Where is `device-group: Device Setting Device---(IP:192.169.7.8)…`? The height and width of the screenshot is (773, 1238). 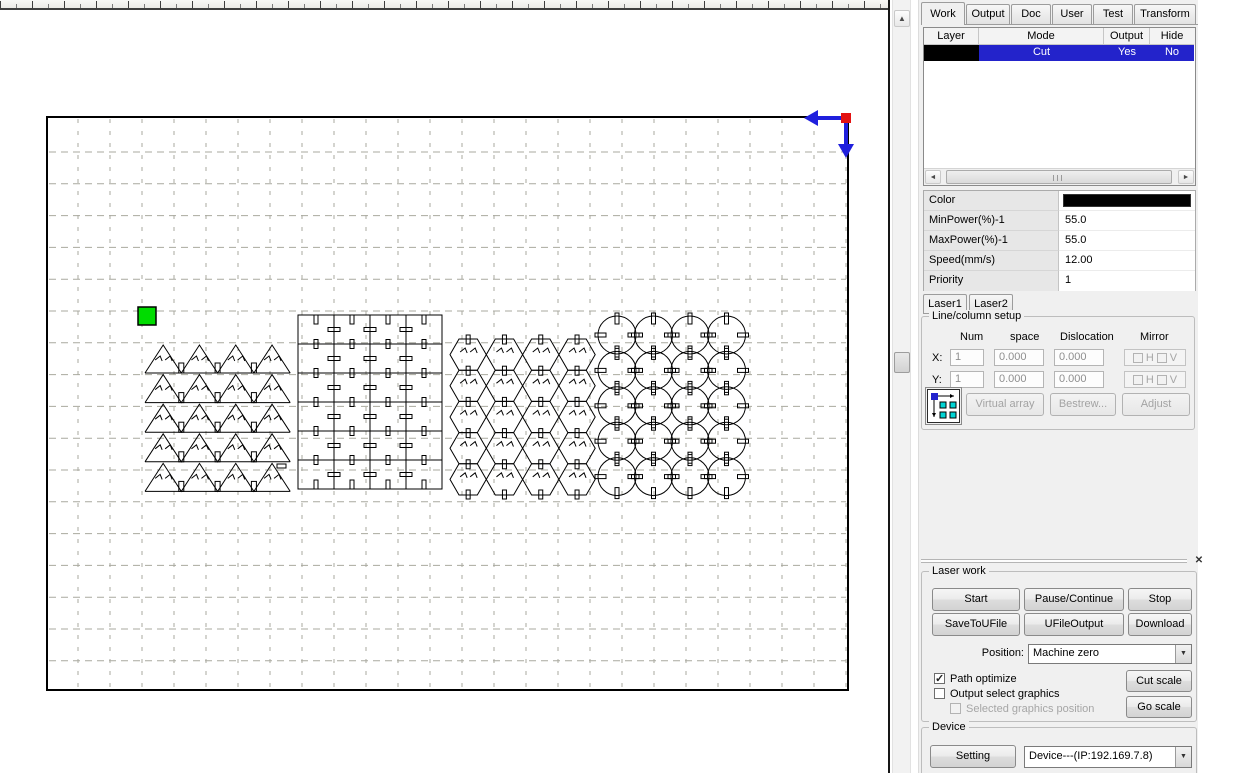
device-group: Device Setting Device---(IP:192.169.7.8)… is located at coordinates (1059, 747).